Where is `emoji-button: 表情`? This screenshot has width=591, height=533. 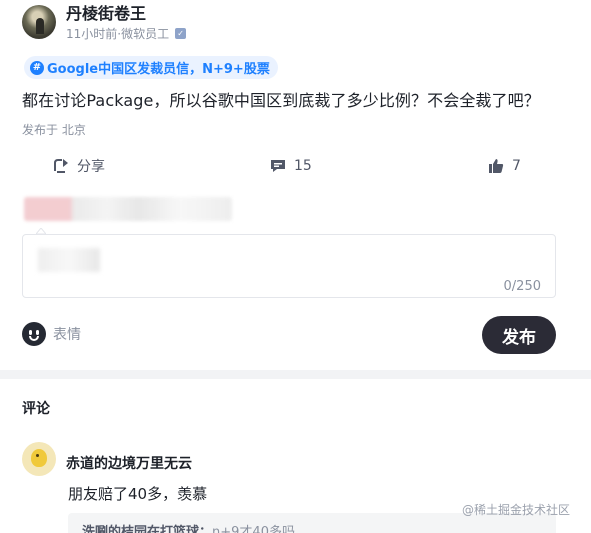
emoji-button: 表情 is located at coordinates (51, 334).